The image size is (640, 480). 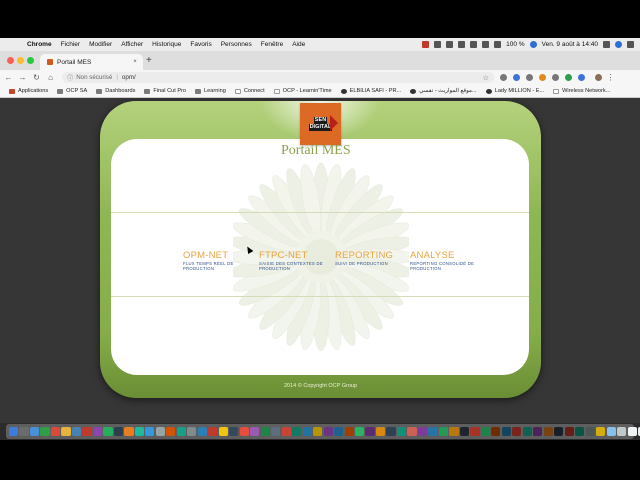 What do you see at coordinates (10, 60) in the screenshot?
I see `window-close-button` at bounding box center [10, 60].